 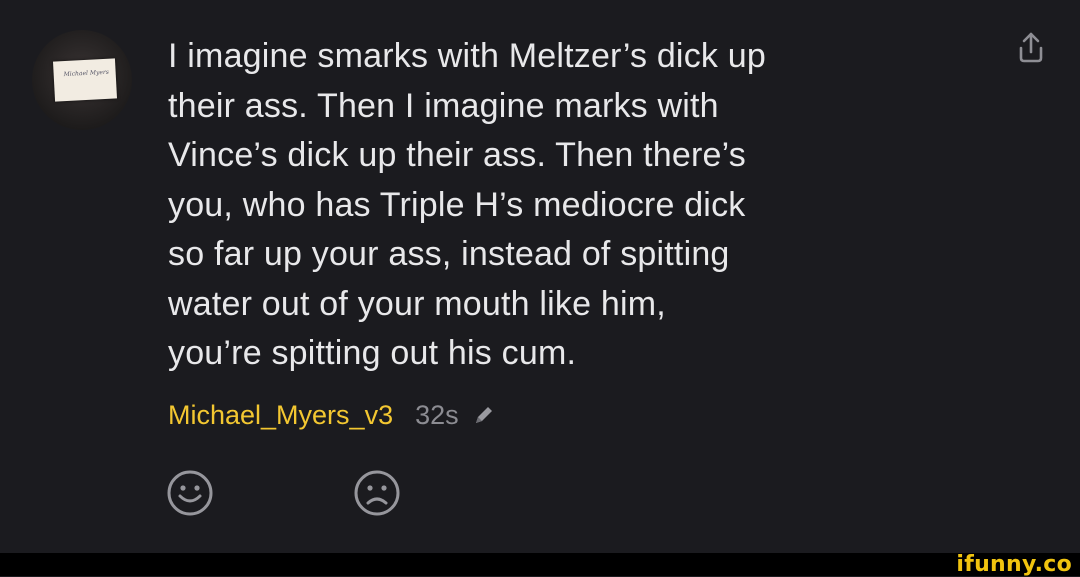 What do you see at coordinates (449, 254) in the screenshot?
I see `comment-line: so far up your ass, instead of spitting` at bounding box center [449, 254].